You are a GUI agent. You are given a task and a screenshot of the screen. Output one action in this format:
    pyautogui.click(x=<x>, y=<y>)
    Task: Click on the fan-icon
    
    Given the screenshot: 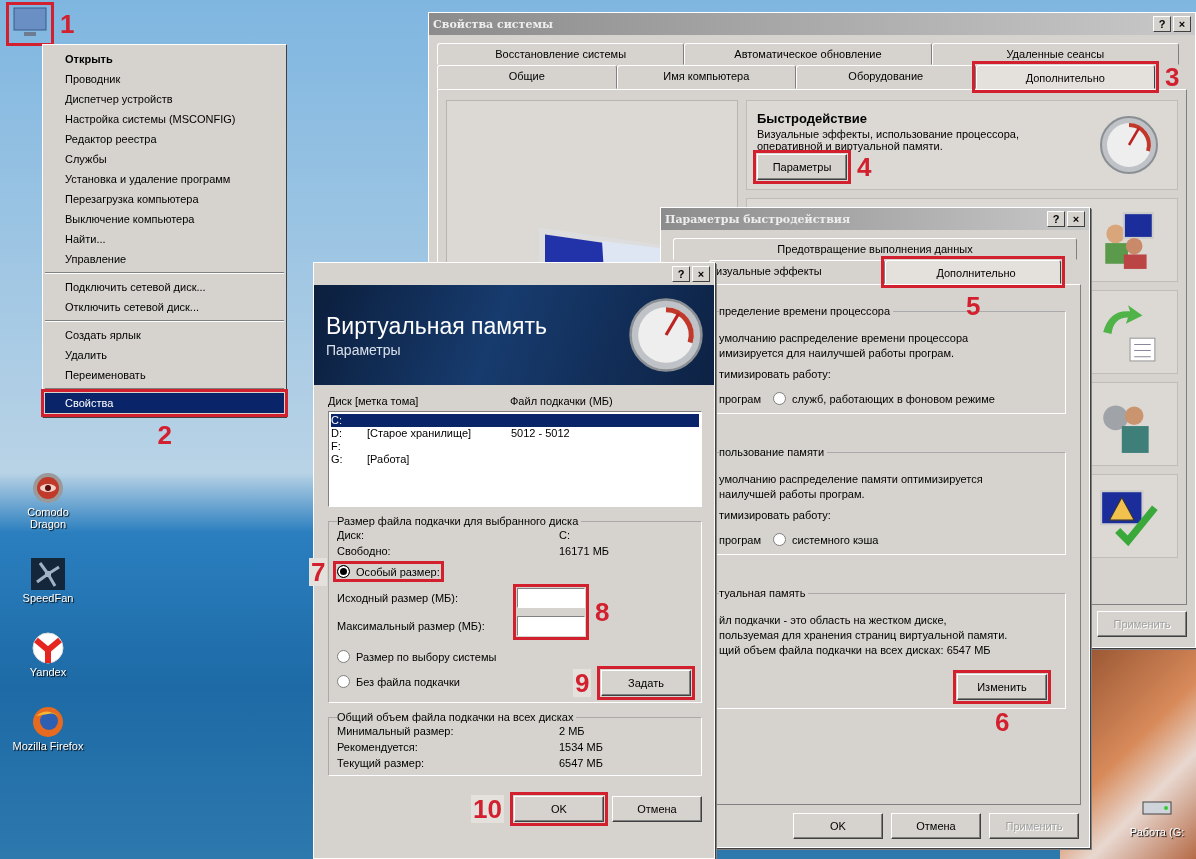 What is the action you would take?
    pyautogui.click(x=48, y=574)
    